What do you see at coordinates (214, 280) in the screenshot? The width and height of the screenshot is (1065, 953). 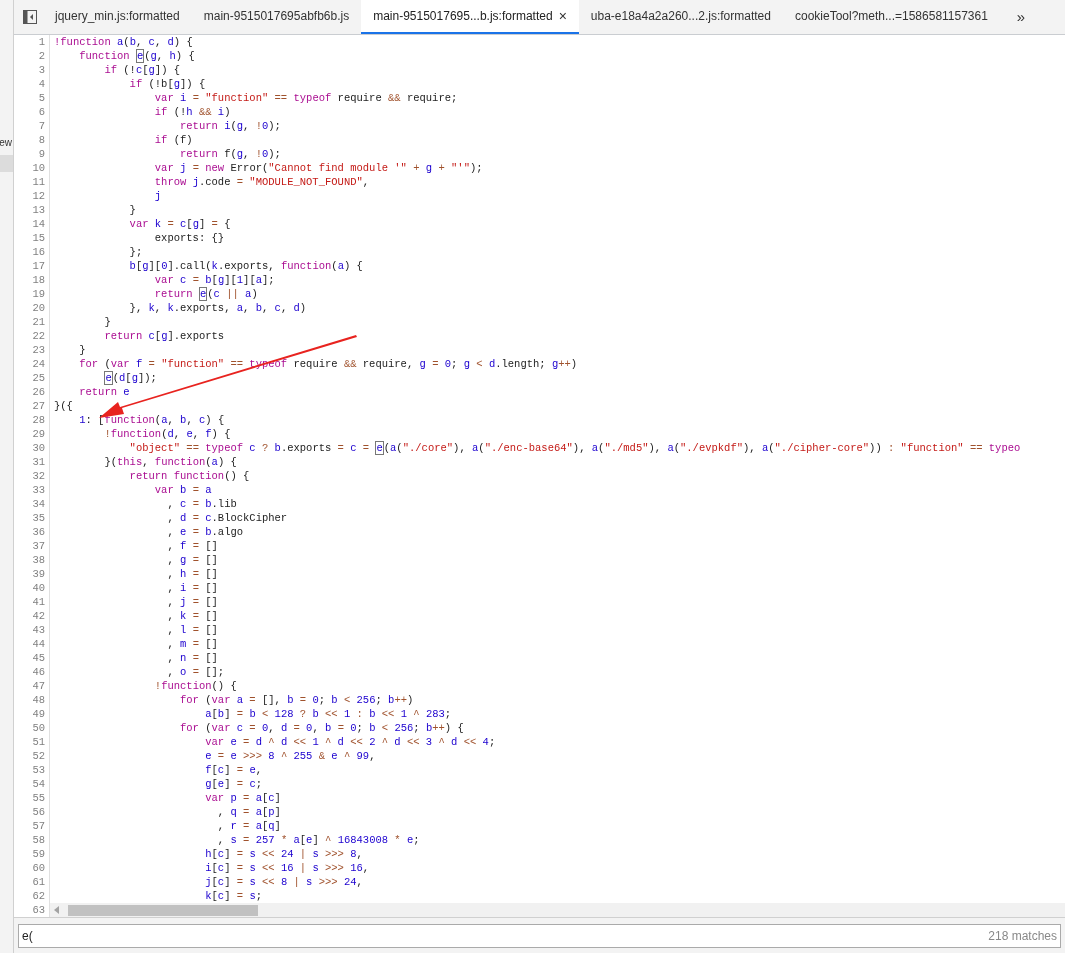 I see `code-line: var c = b[g][1][a];` at bounding box center [214, 280].